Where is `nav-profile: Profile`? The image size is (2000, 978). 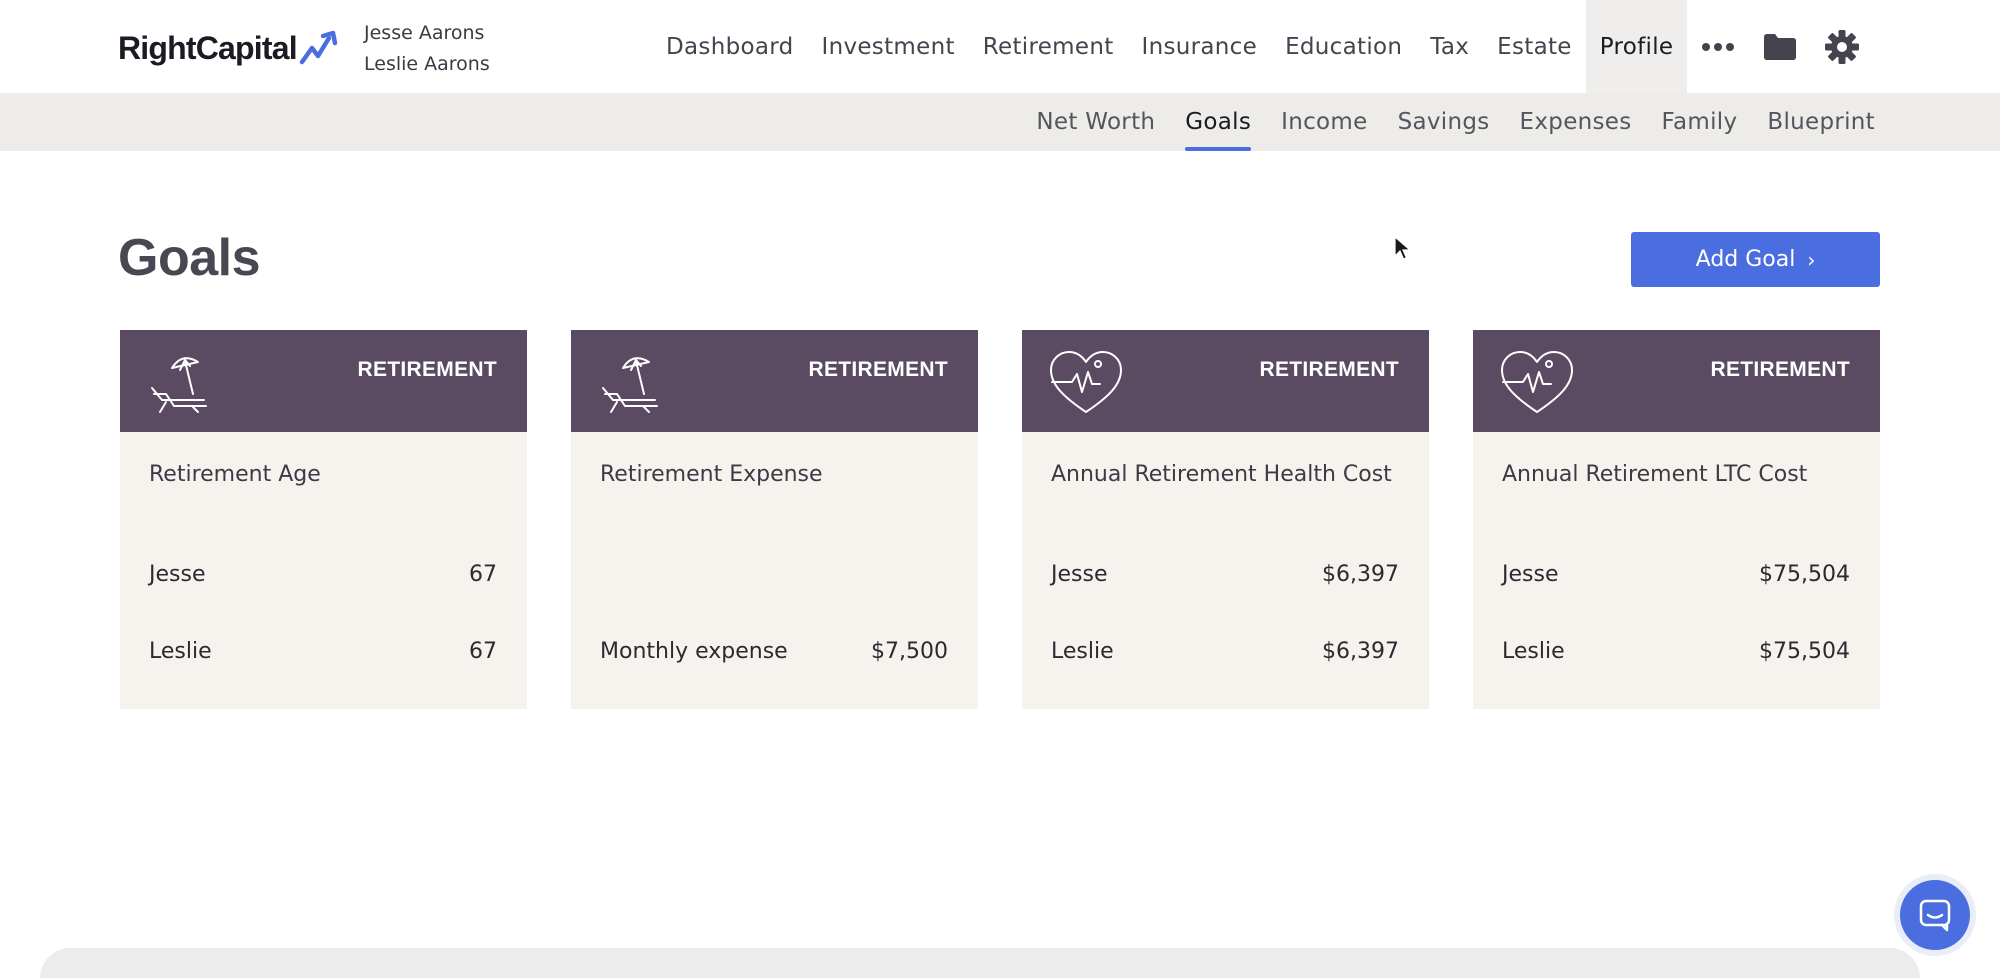 nav-profile: Profile is located at coordinates (1636, 46).